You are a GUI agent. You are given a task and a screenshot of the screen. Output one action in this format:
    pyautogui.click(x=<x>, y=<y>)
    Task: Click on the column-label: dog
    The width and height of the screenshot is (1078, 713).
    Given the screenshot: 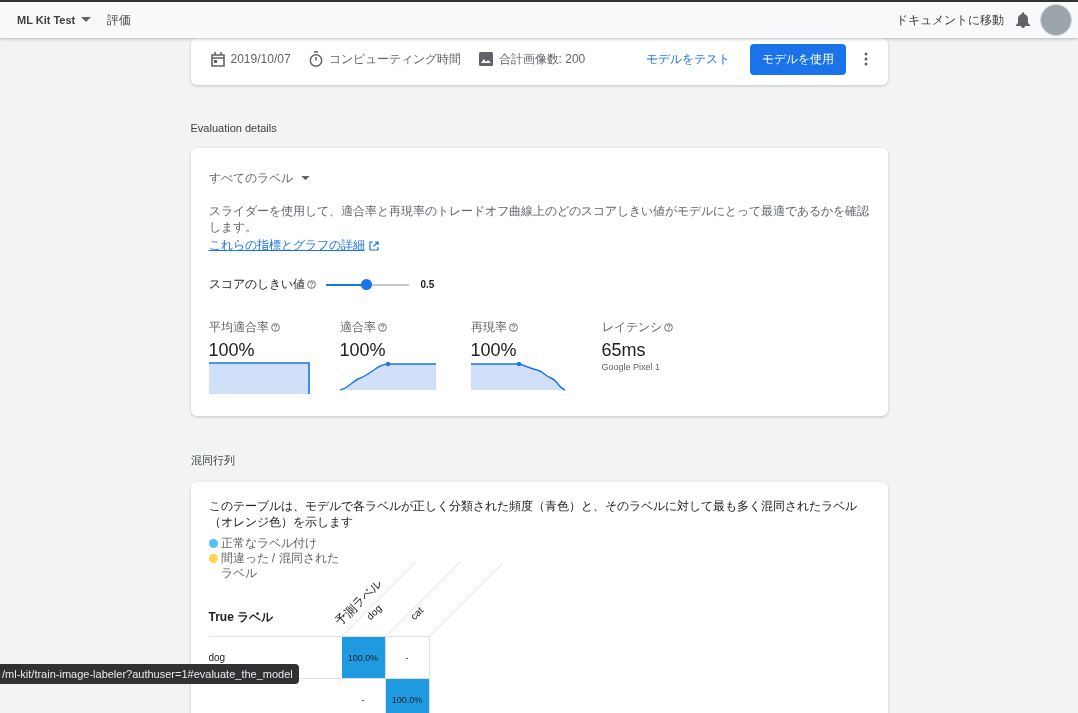 What is the action you would take?
    pyautogui.click(x=373, y=612)
    